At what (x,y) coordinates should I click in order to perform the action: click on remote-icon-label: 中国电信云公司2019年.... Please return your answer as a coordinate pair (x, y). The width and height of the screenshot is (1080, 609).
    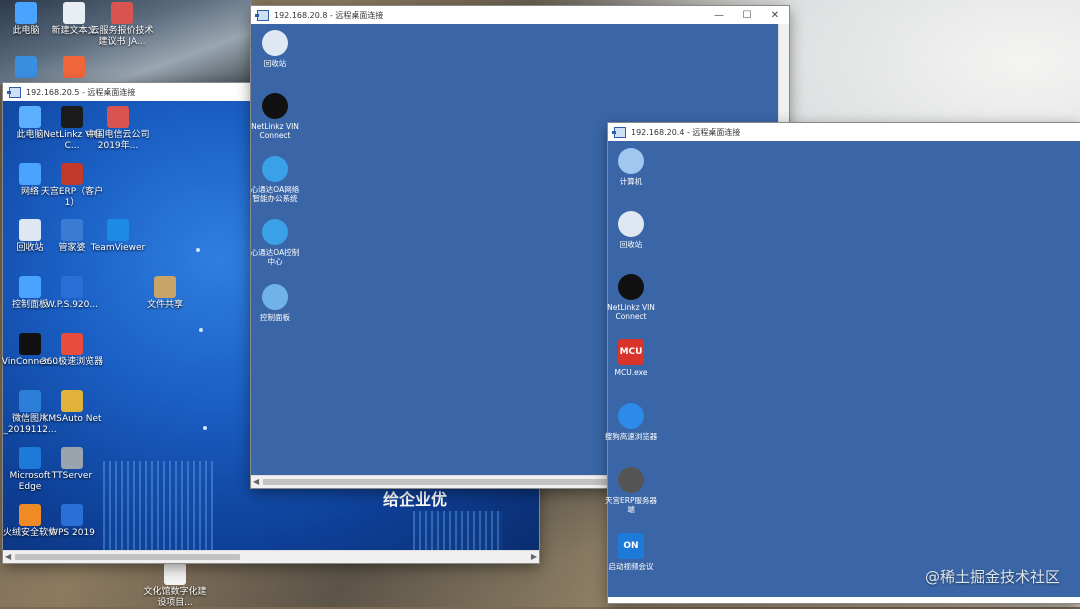
    Looking at the image, I should click on (118, 140).